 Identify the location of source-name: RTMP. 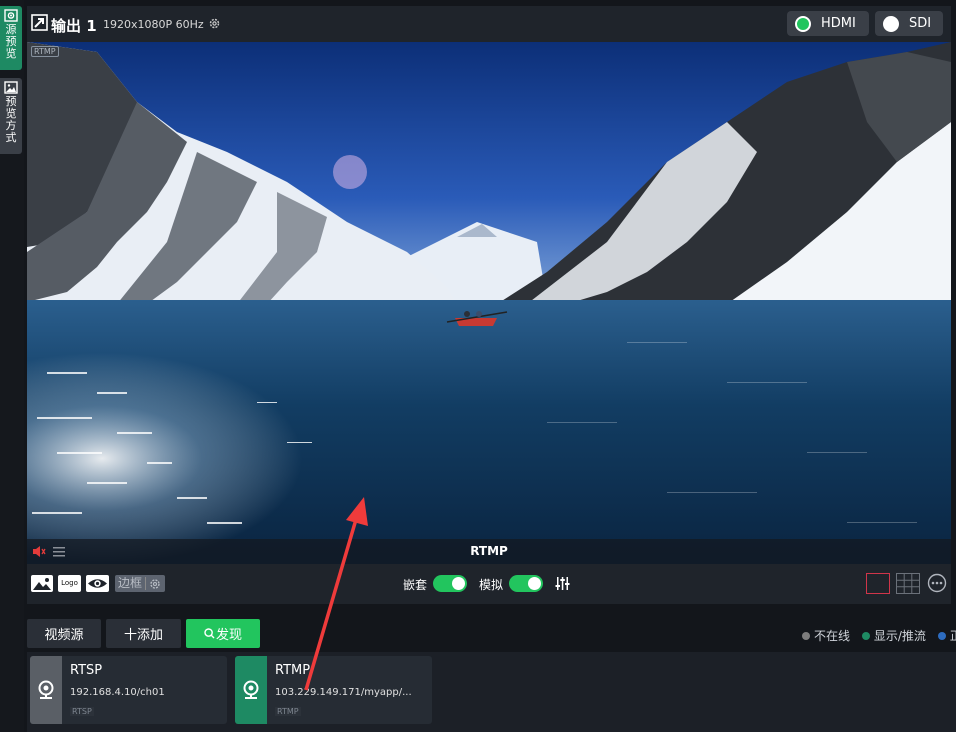
(293, 670).